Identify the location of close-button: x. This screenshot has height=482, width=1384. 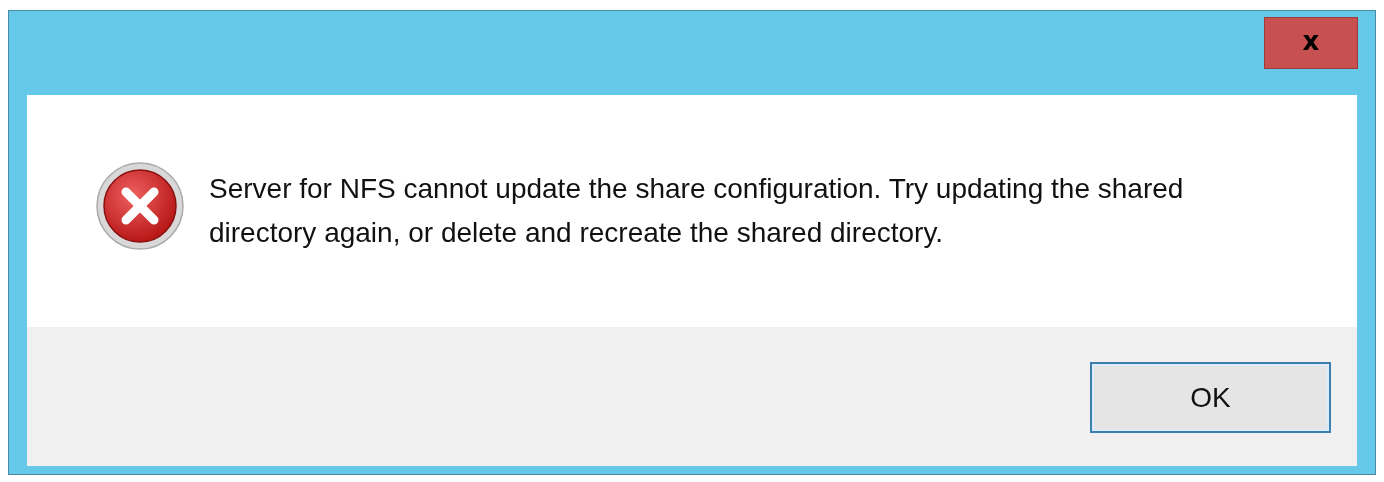
(1311, 43).